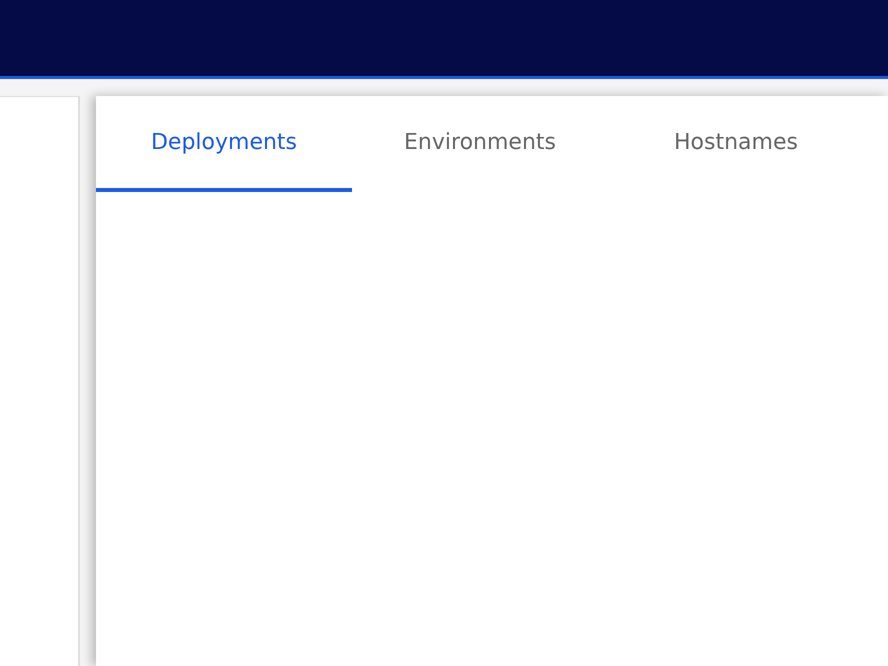  Describe the element at coordinates (480, 144) in the screenshot. I see `tab: Environments` at that location.